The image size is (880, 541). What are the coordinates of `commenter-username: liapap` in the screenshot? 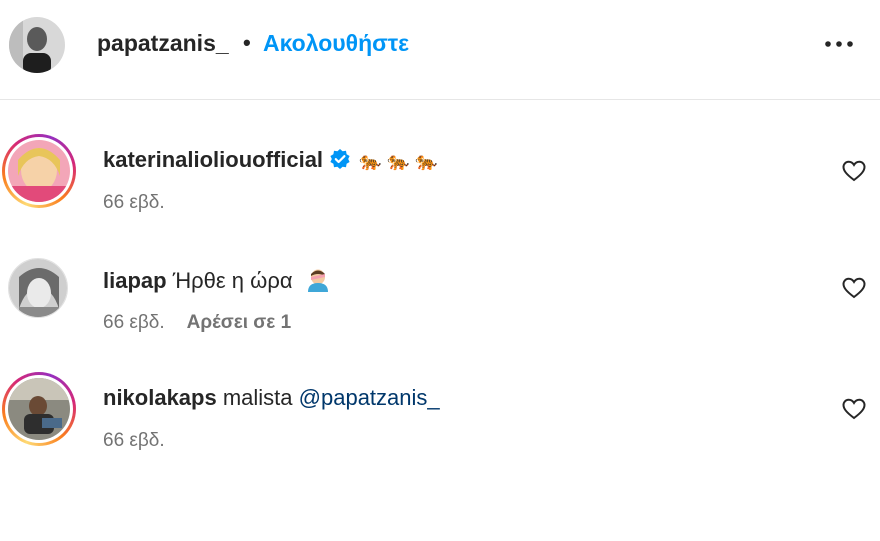 It's located at (135, 280).